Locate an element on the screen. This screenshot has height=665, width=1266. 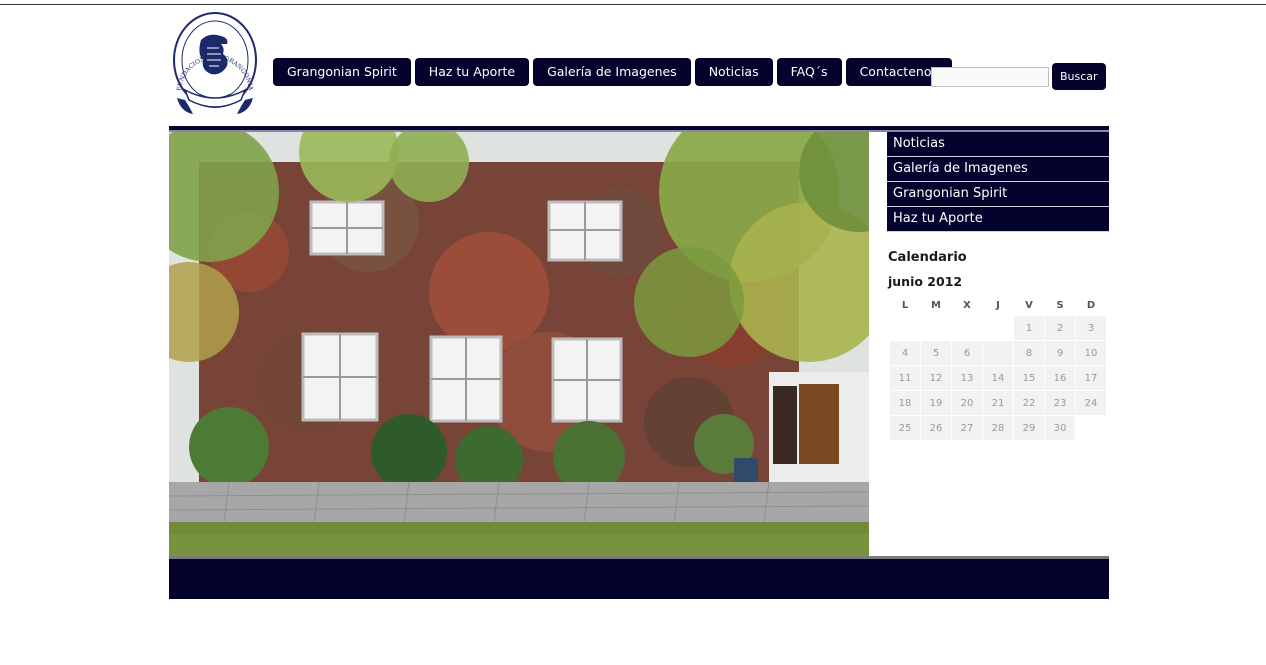
nav-galeria-de-imagenes: Galería de Imagenes is located at coordinates (612, 72).